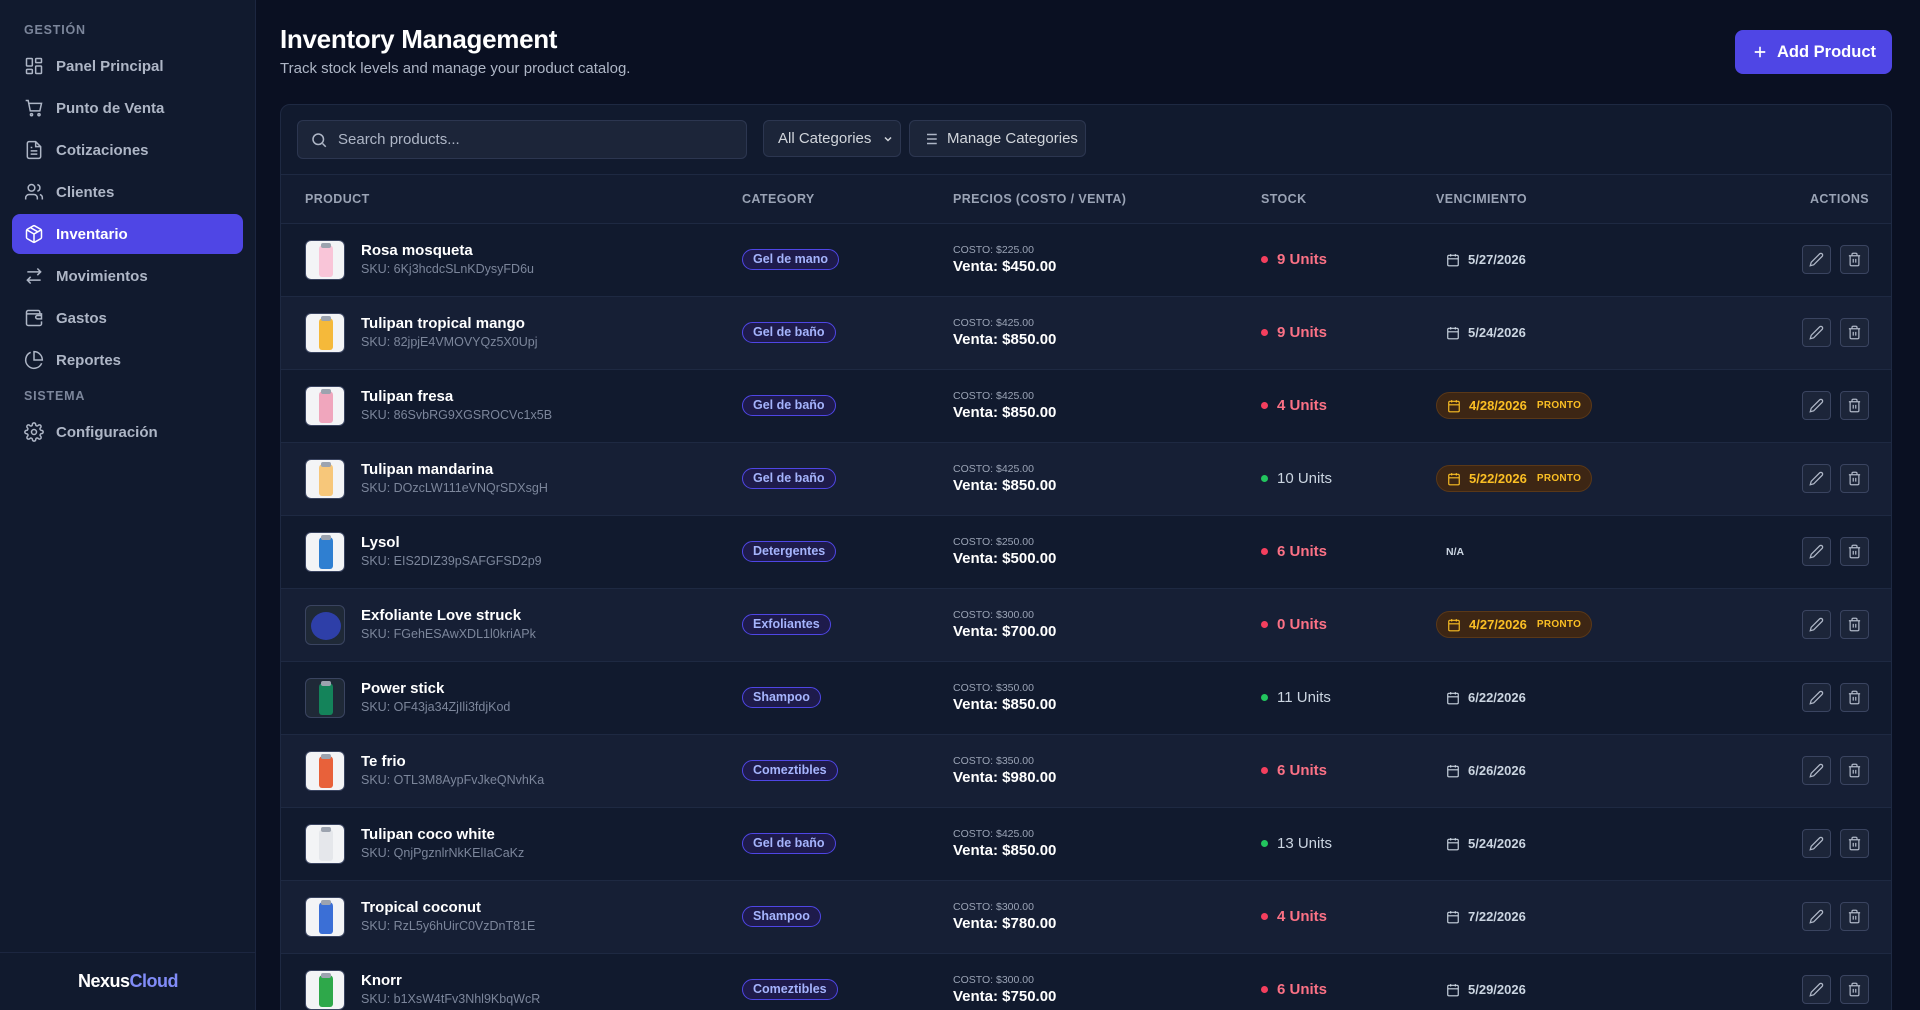  What do you see at coordinates (1550, 259) in the screenshot?
I see `expiry-cell: 5/27/2026` at bounding box center [1550, 259].